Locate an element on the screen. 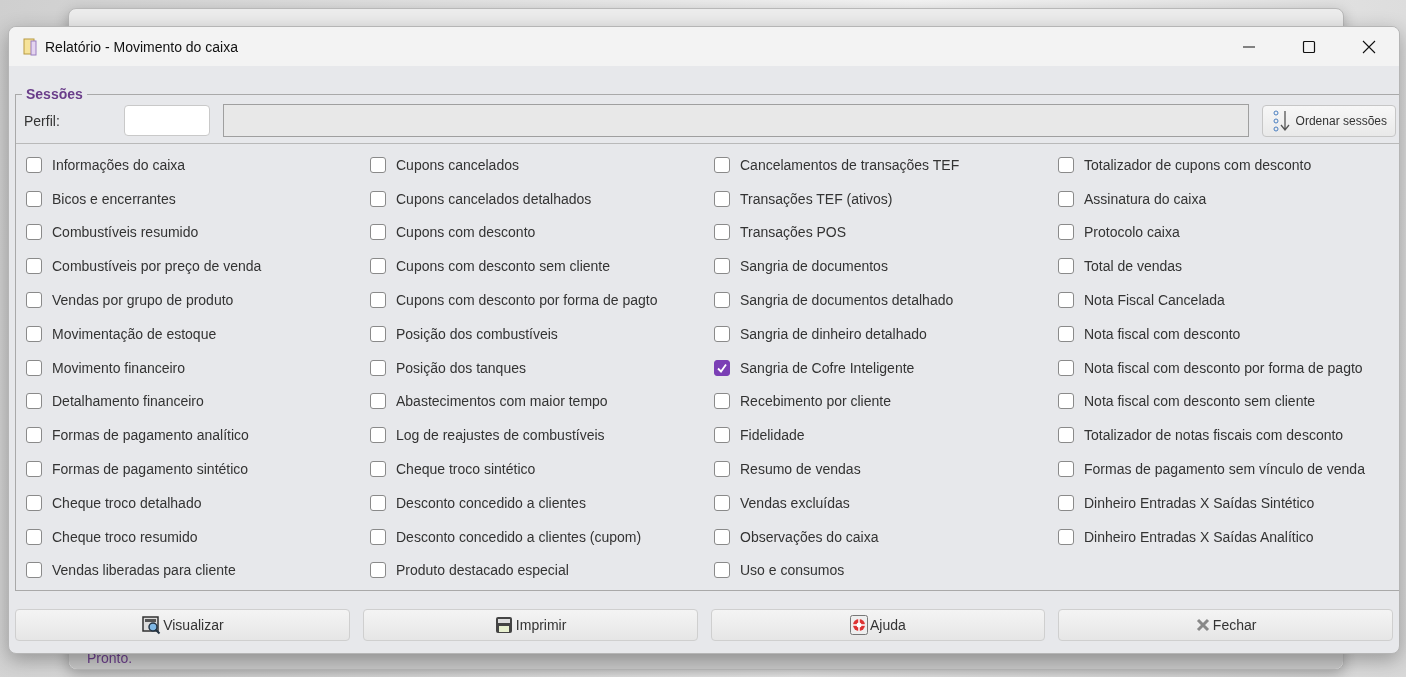 The width and height of the screenshot is (1406, 677). session-option: Dinheiro Entradas X Saídas Sintético is located at coordinates (1228, 502).